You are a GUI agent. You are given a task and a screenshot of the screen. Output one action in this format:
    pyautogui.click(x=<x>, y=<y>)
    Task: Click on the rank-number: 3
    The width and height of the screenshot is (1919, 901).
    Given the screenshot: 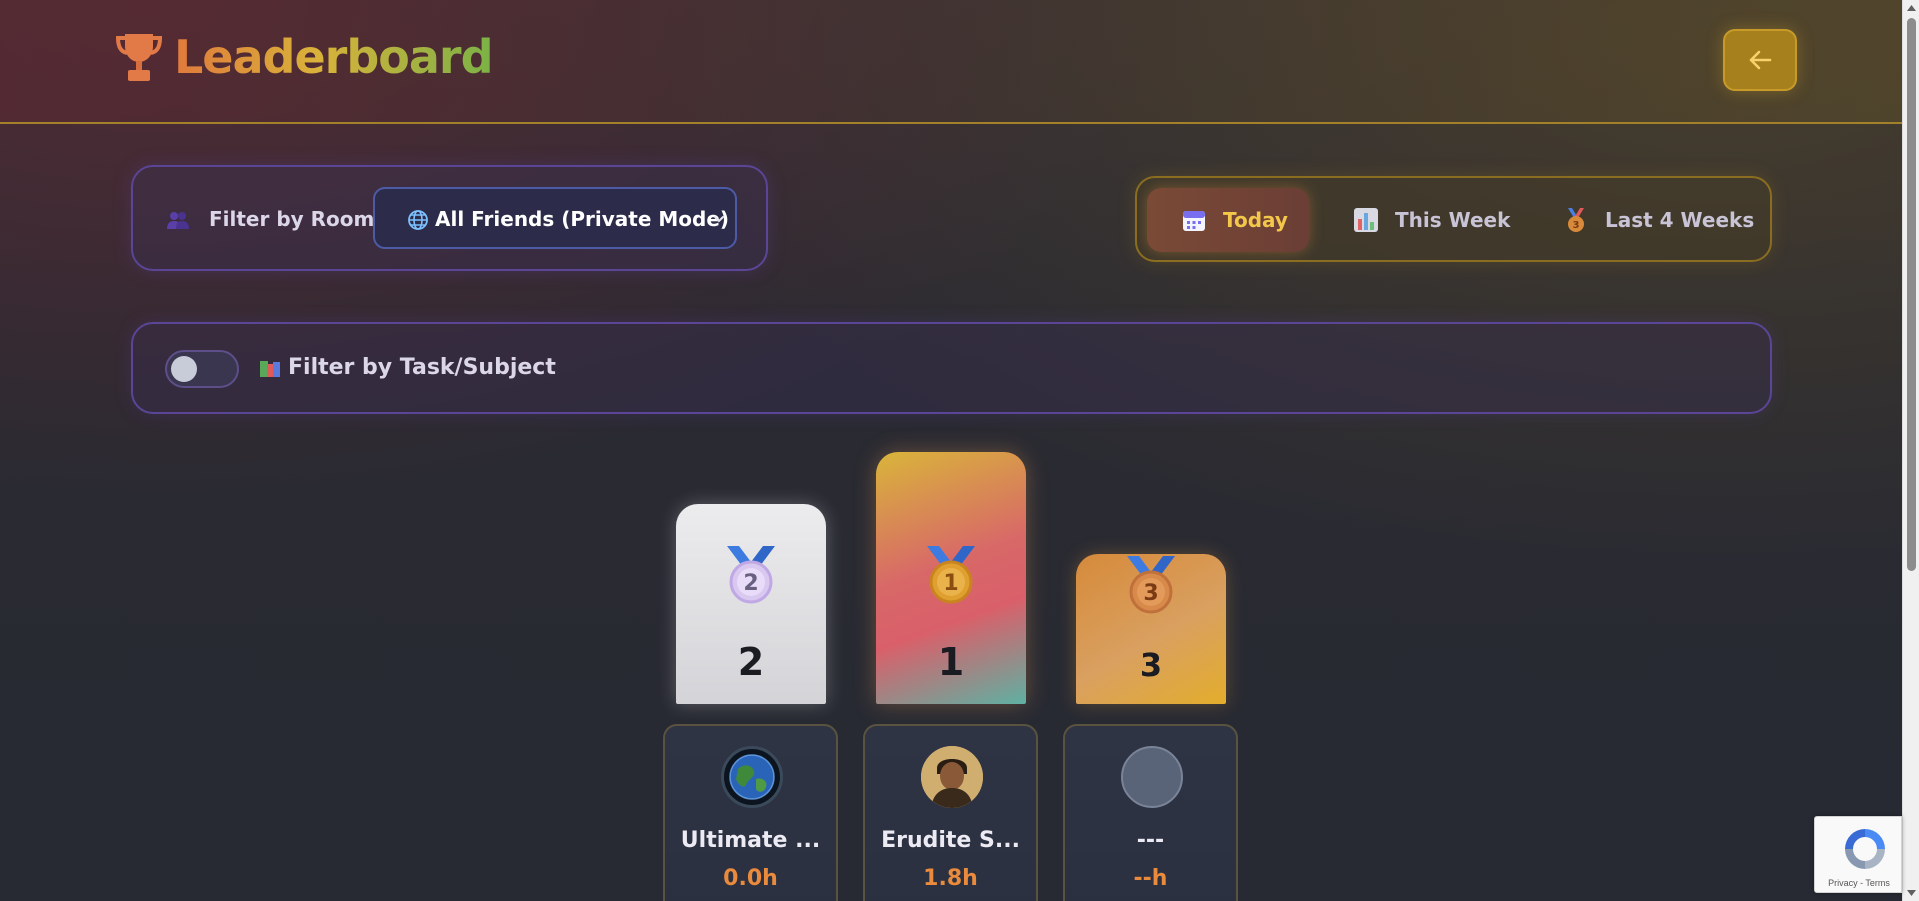 What is the action you would take?
    pyautogui.click(x=1151, y=665)
    